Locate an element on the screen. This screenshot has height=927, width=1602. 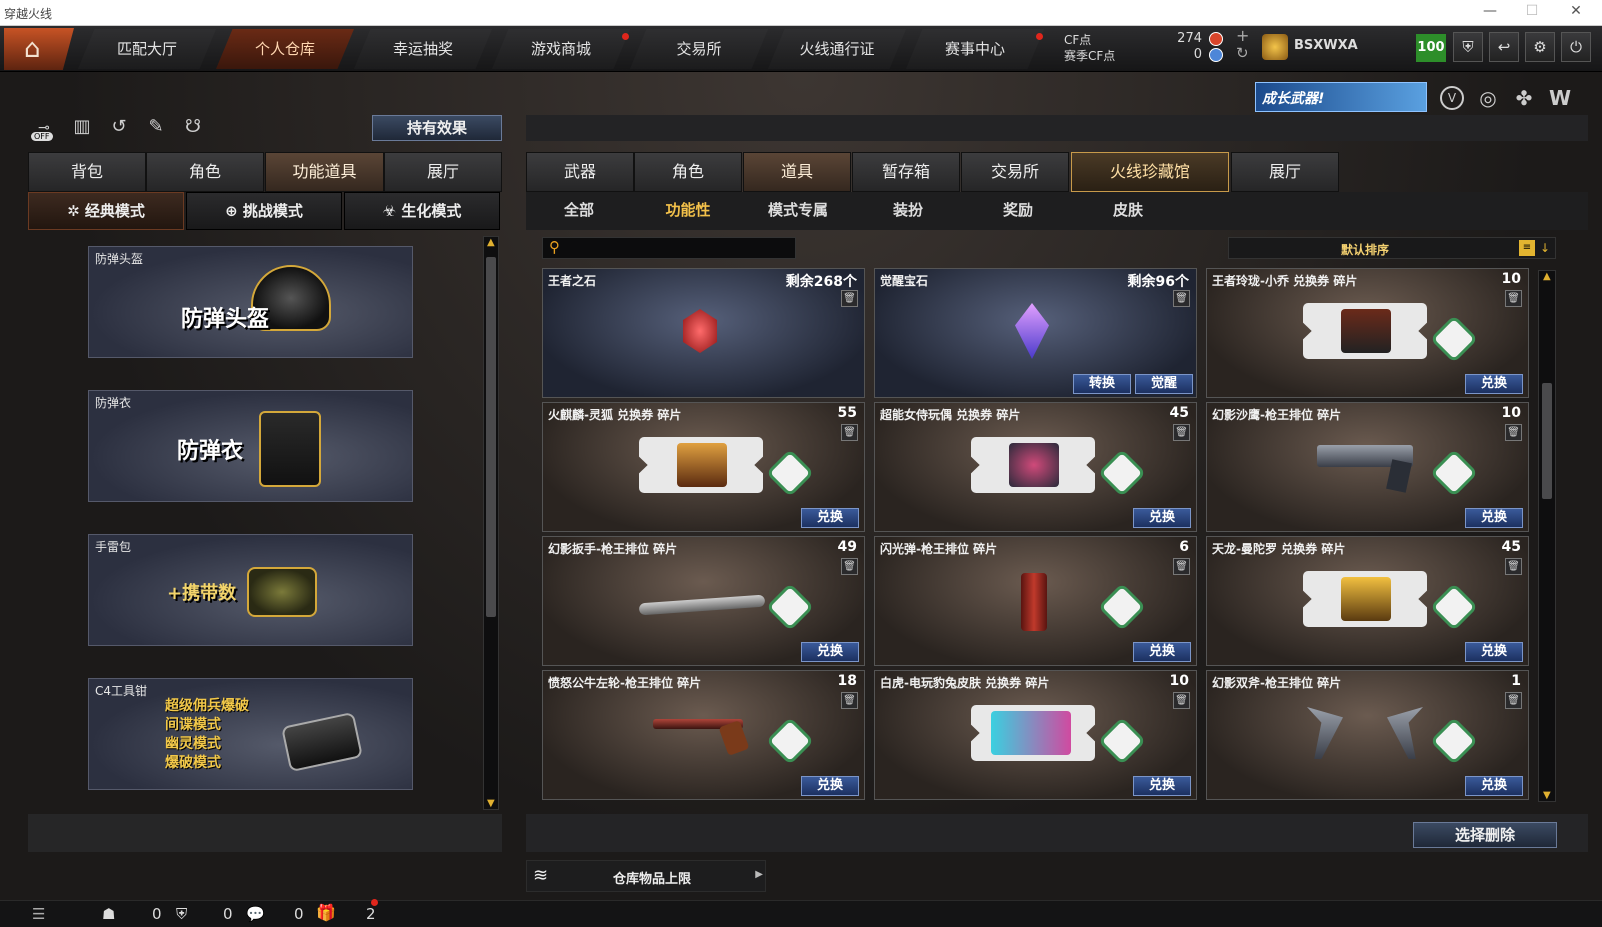
tab-personal-warehouse: 个人仓库 is located at coordinates (285, 49).